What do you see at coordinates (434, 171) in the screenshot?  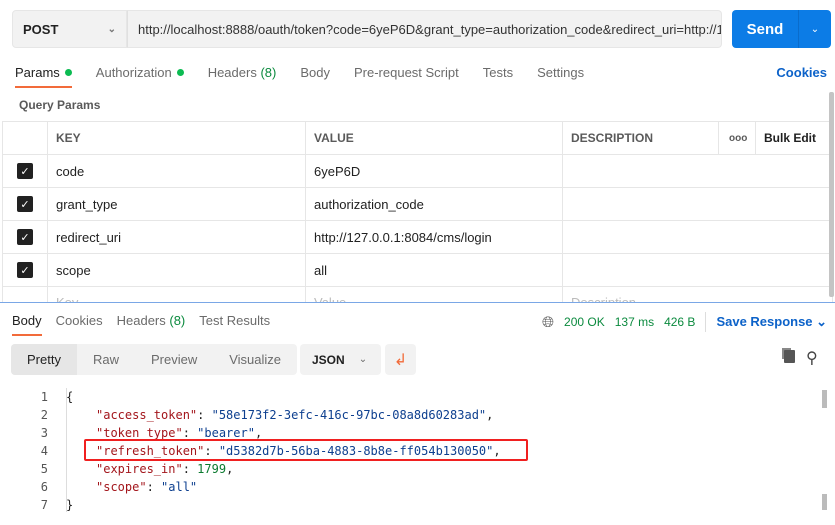 I see `param-value: 6yeP6D` at bounding box center [434, 171].